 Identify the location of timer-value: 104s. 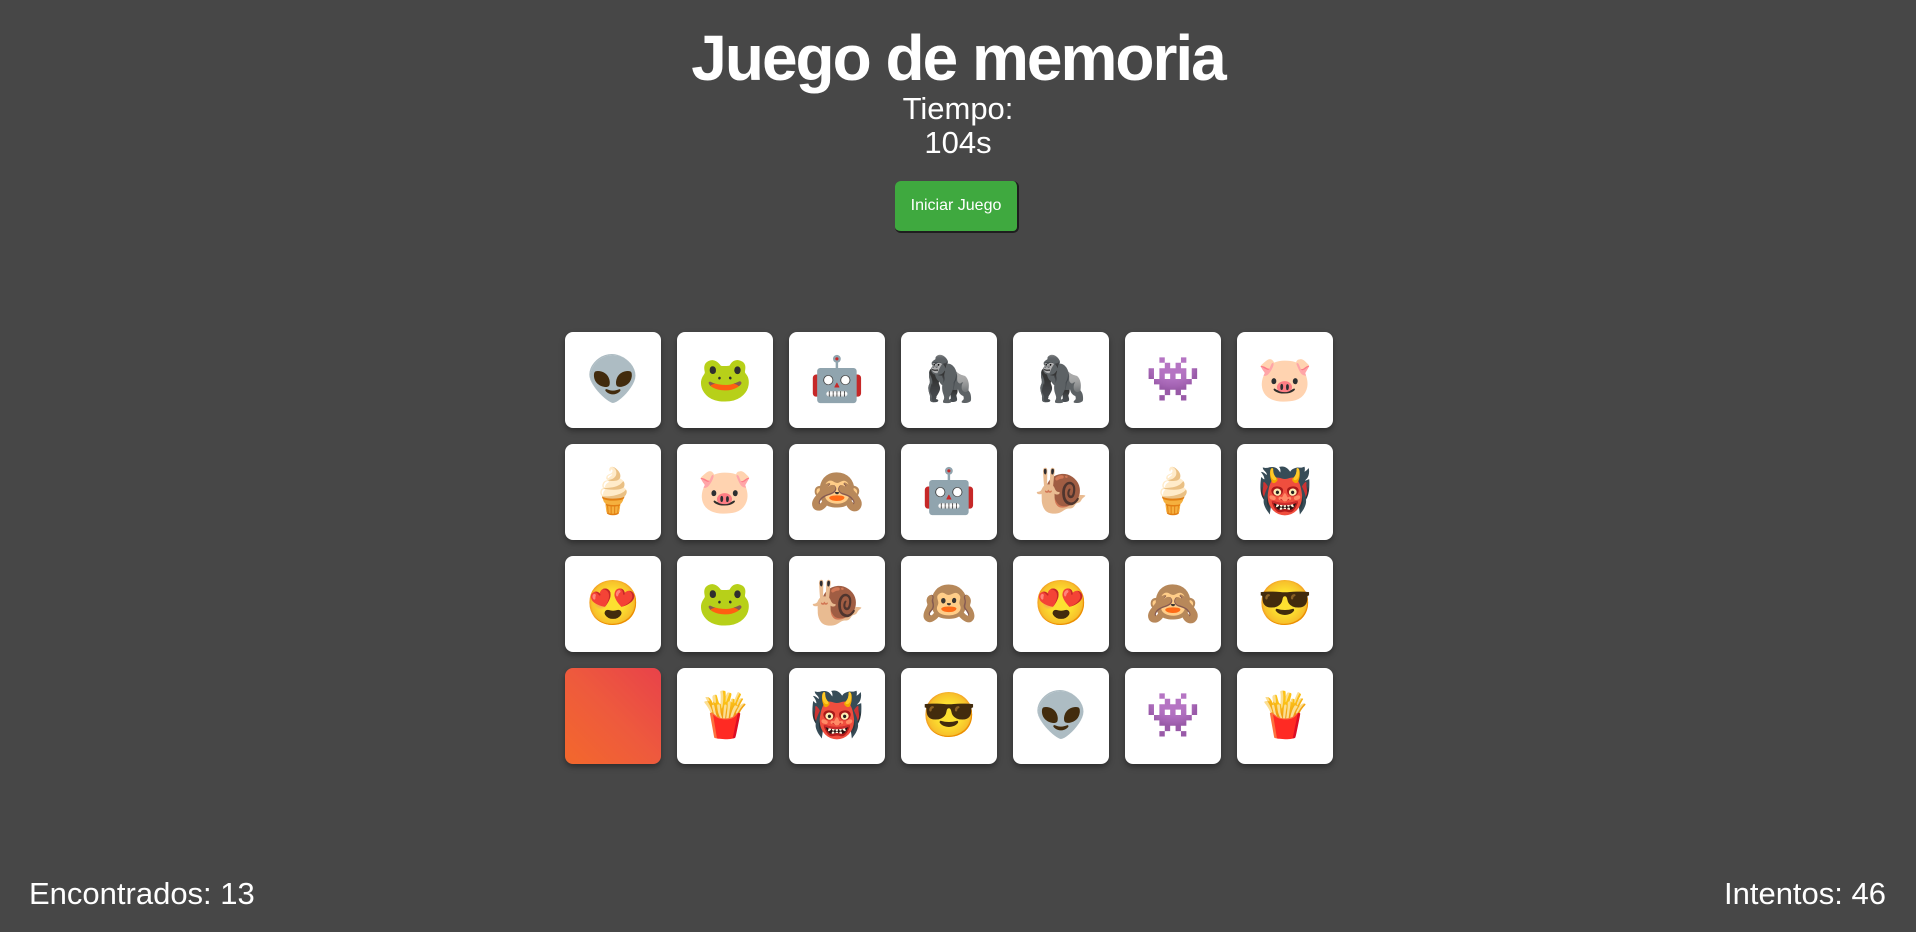
(958, 142).